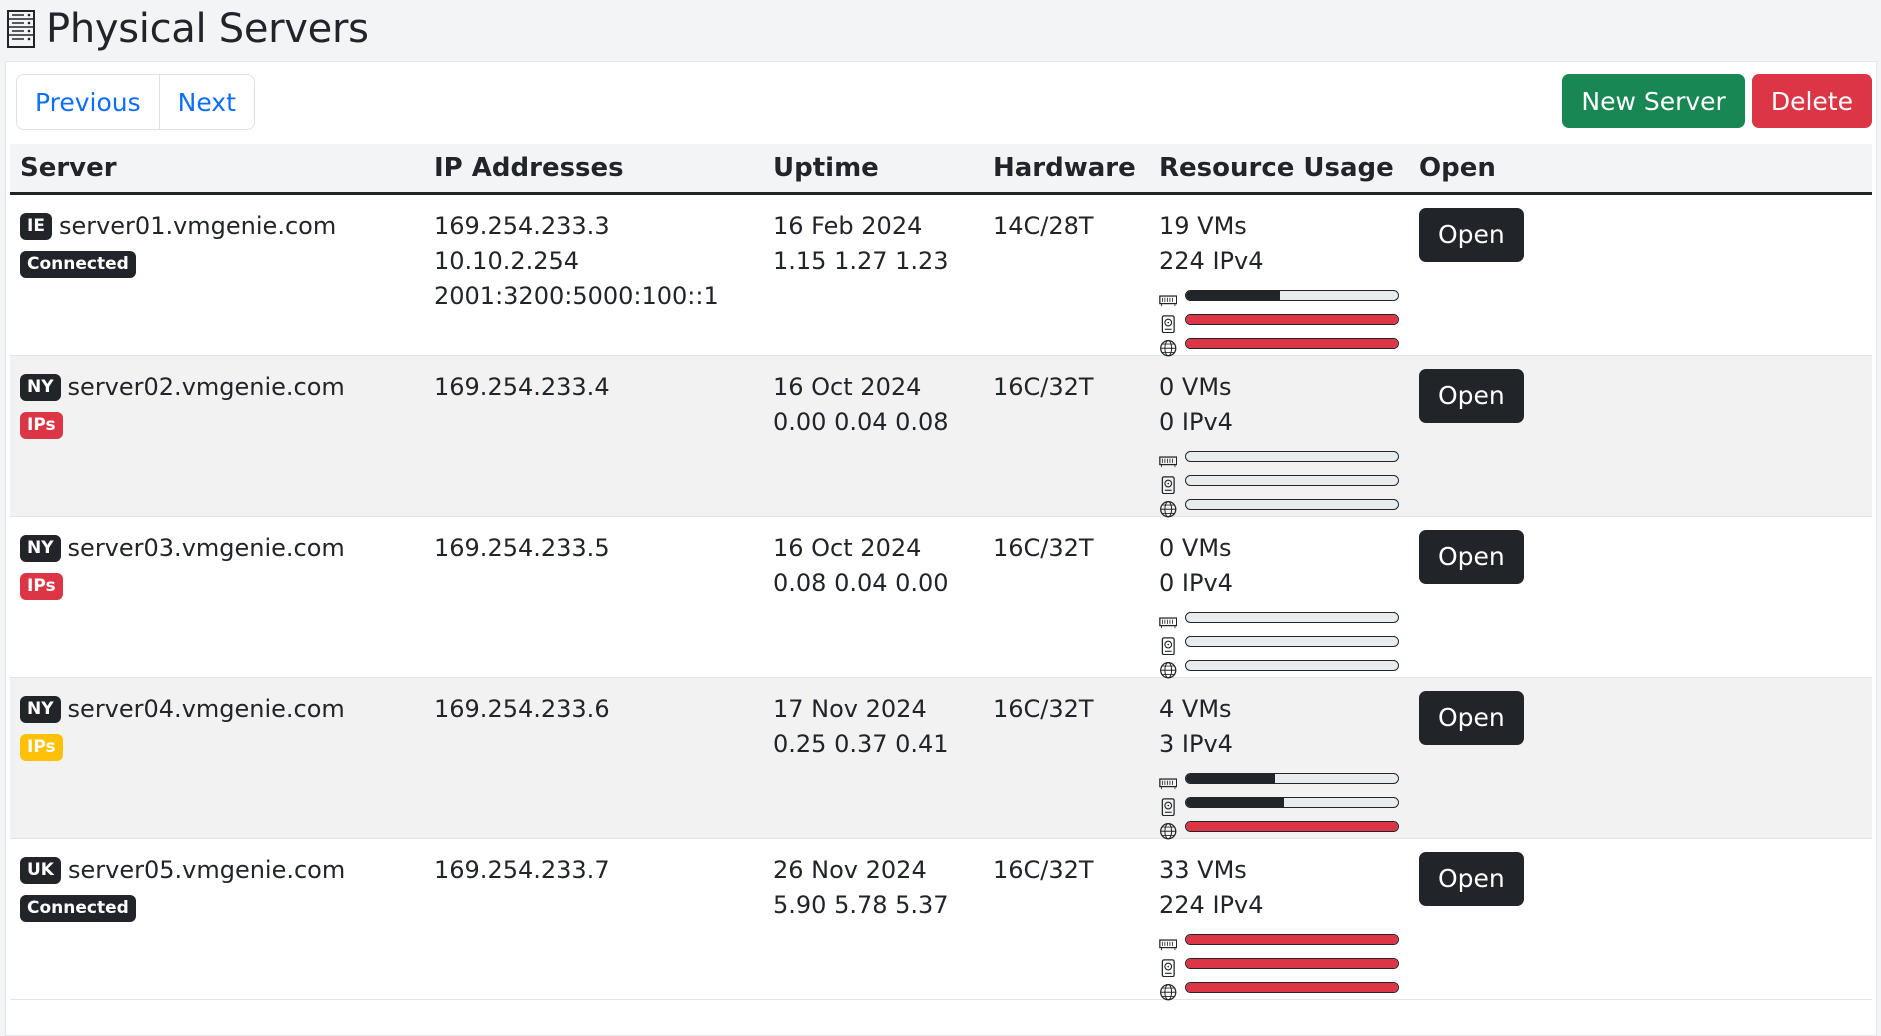  What do you see at coordinates (522, 226) in the screenshot?
I see `ip-address: 169.254.233.3` at bounding box center [522, 226].